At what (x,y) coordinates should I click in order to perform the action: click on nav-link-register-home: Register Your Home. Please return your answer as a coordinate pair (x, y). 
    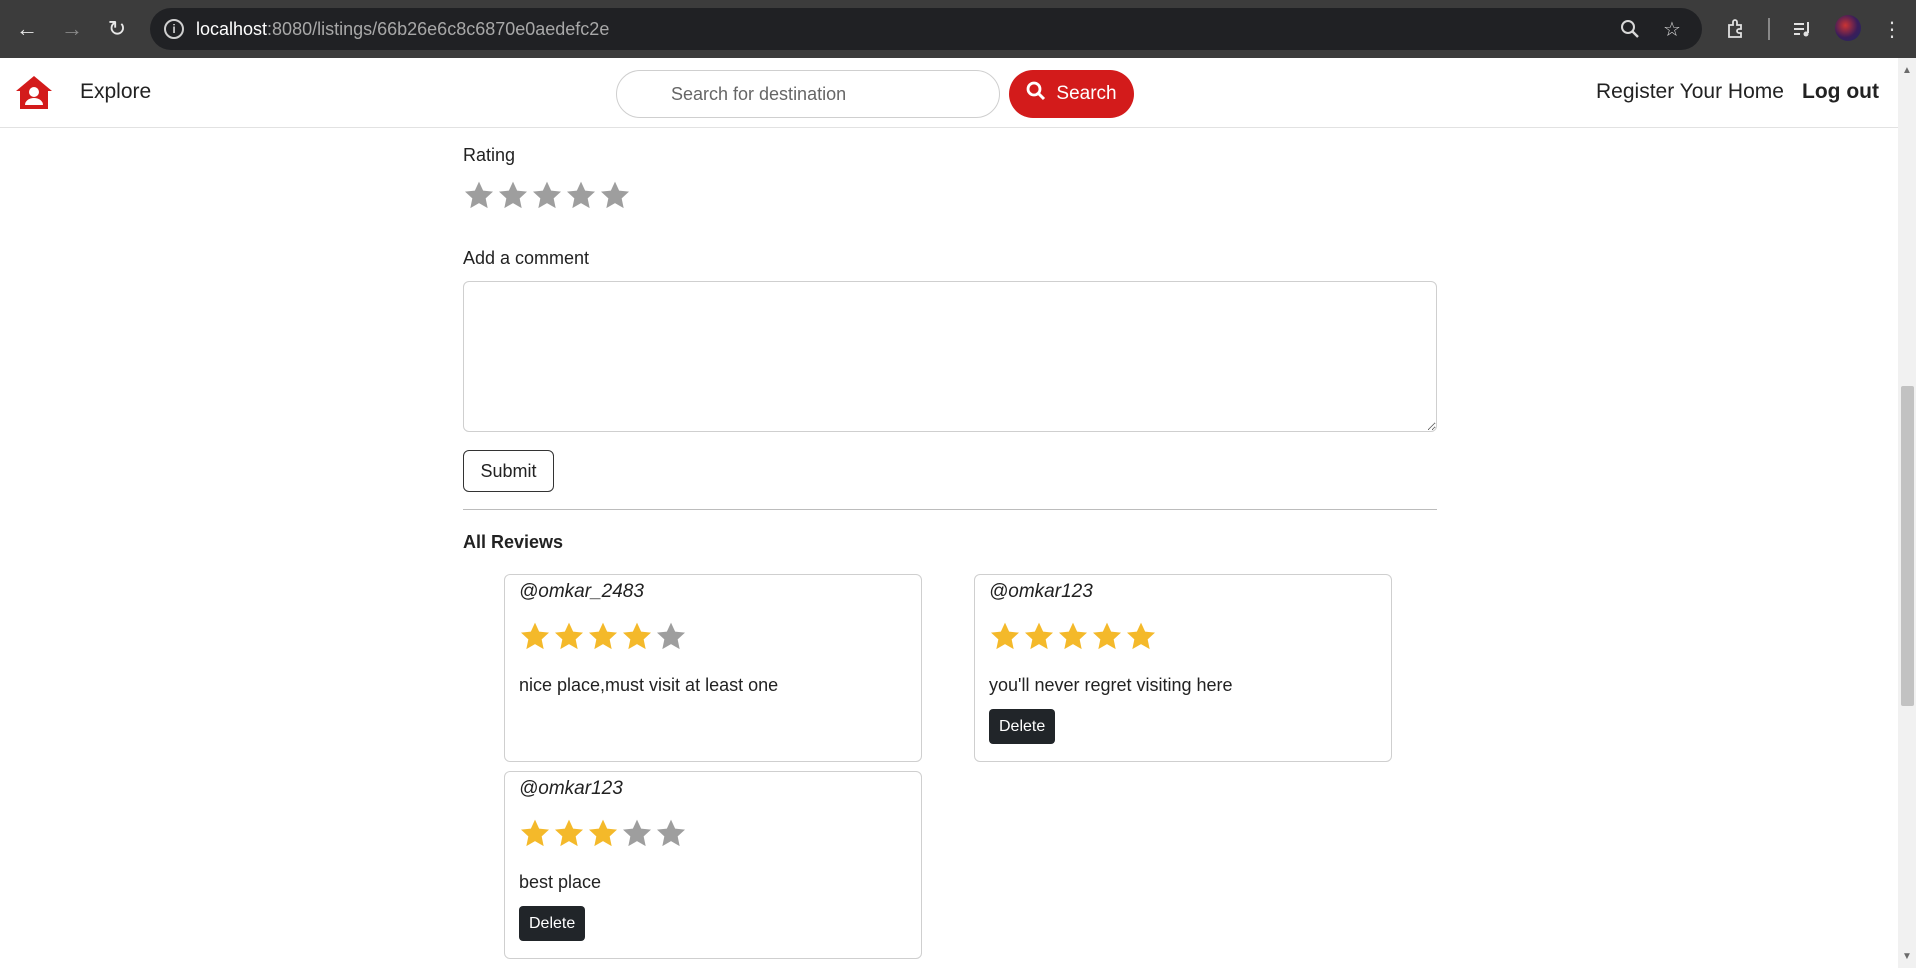
    Looking at the image, I should click on (1690, 92).